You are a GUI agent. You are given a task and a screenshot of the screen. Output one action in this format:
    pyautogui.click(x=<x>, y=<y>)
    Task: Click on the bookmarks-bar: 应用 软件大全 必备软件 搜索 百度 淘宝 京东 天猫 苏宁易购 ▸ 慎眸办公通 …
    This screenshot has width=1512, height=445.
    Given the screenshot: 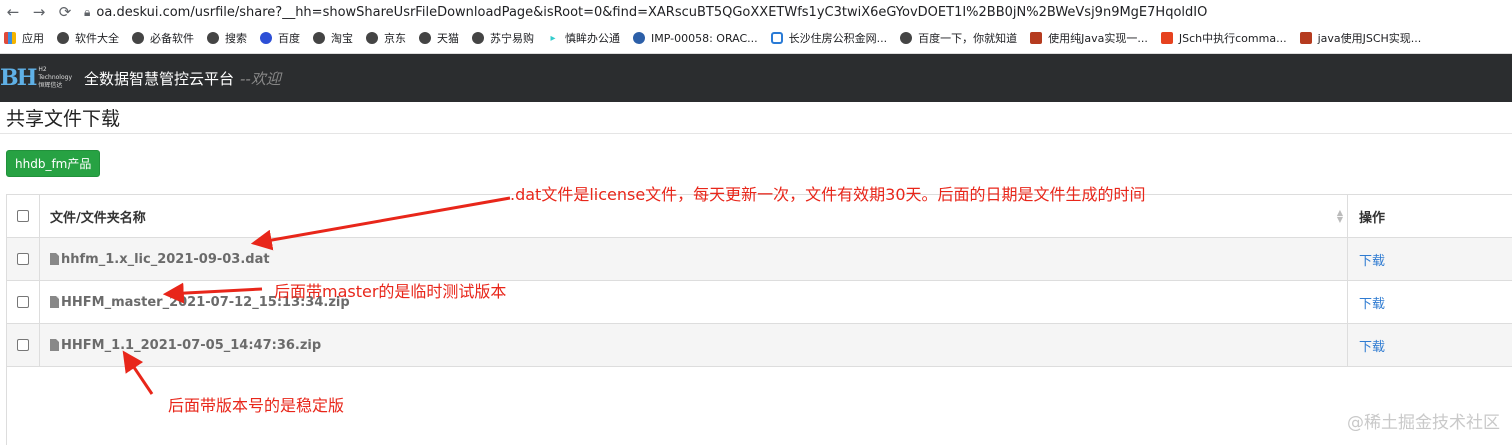 What is the action you would take?
    pyautogui.click(x=756, y=38)
    